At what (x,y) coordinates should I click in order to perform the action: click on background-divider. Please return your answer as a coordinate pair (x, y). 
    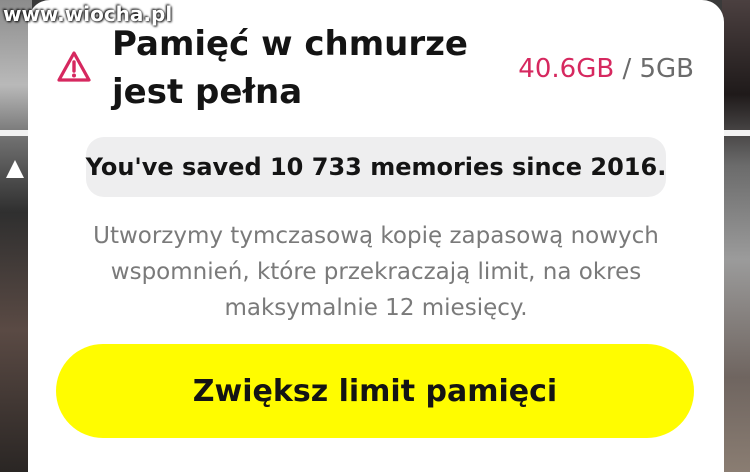
    Looking at the image, I should click on (736, 133).